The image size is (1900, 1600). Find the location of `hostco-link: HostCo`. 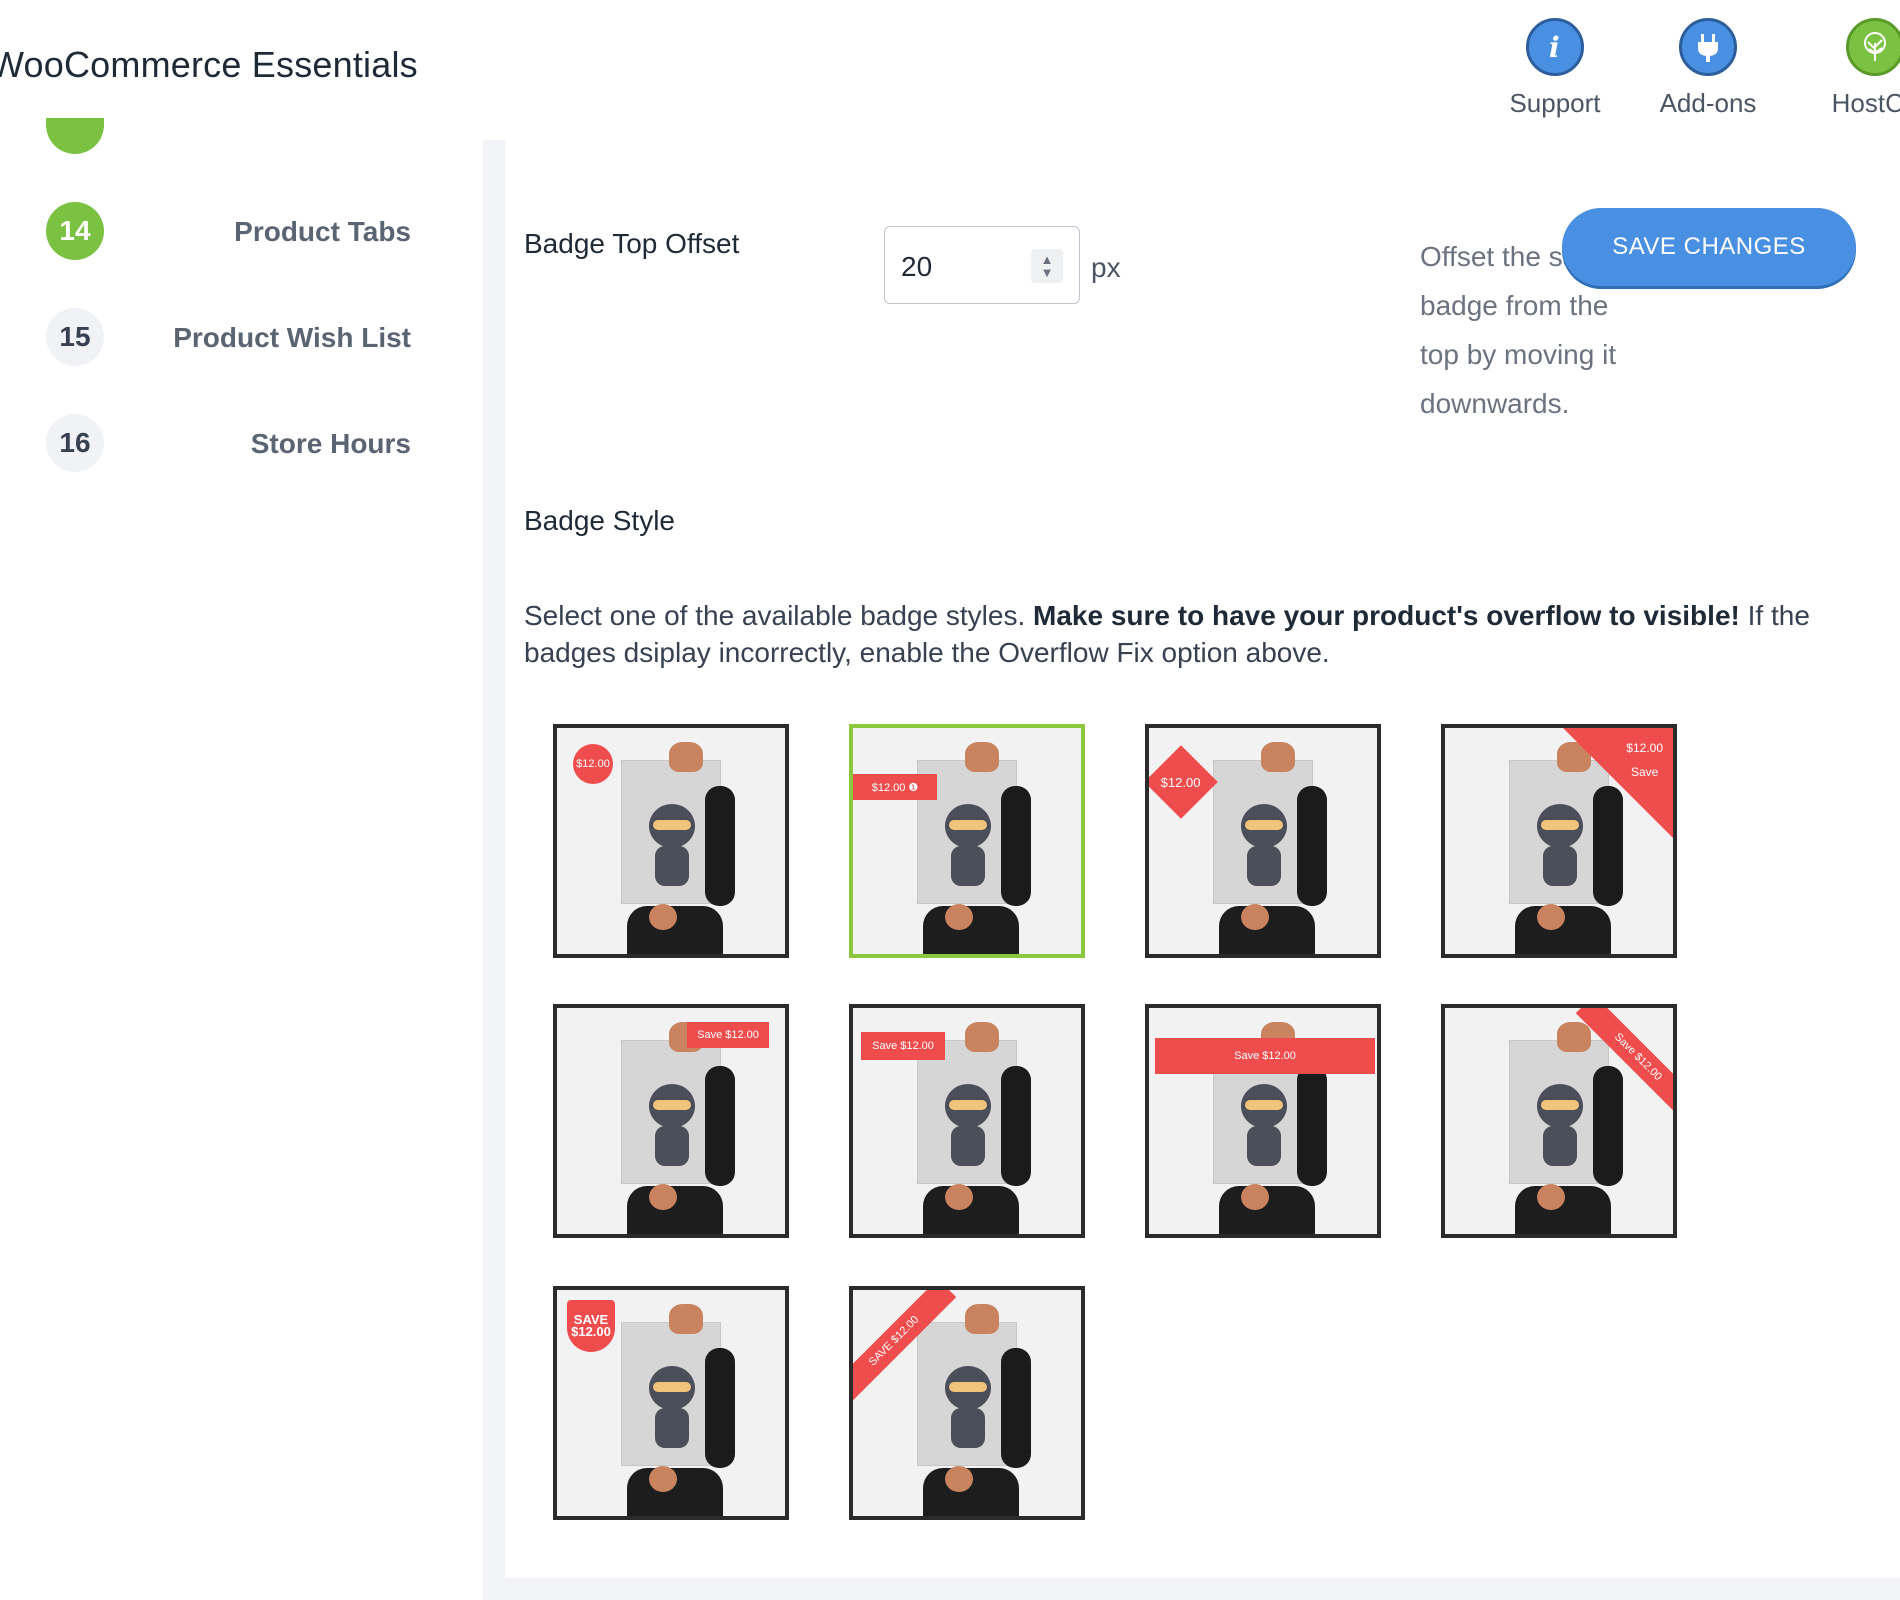

hostco-link: HostCo is located at coordinates (1852, 68).